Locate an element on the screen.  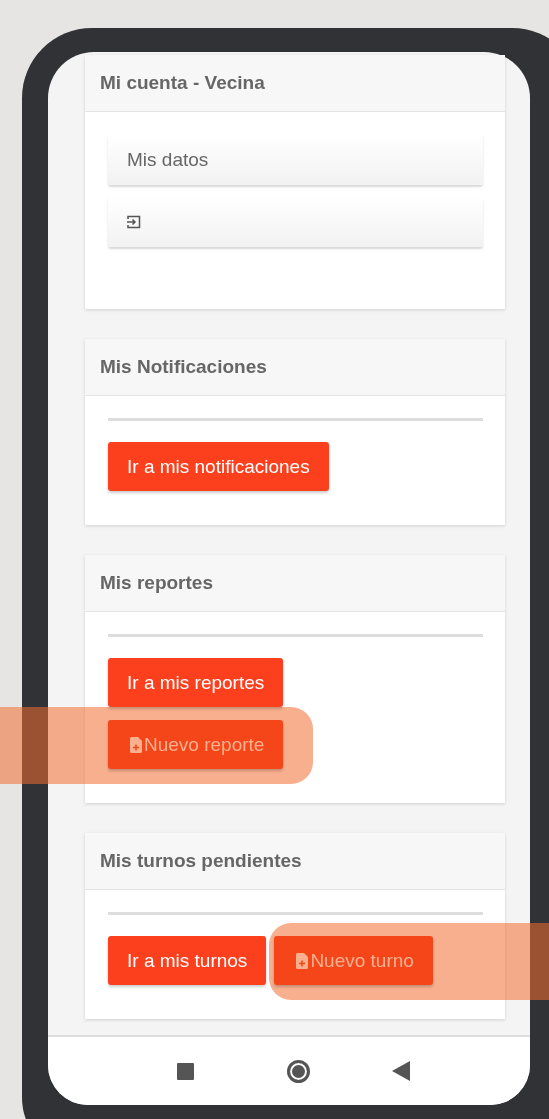
action-button: Ir a mis notificaciones is located at coordinates (218, 466).